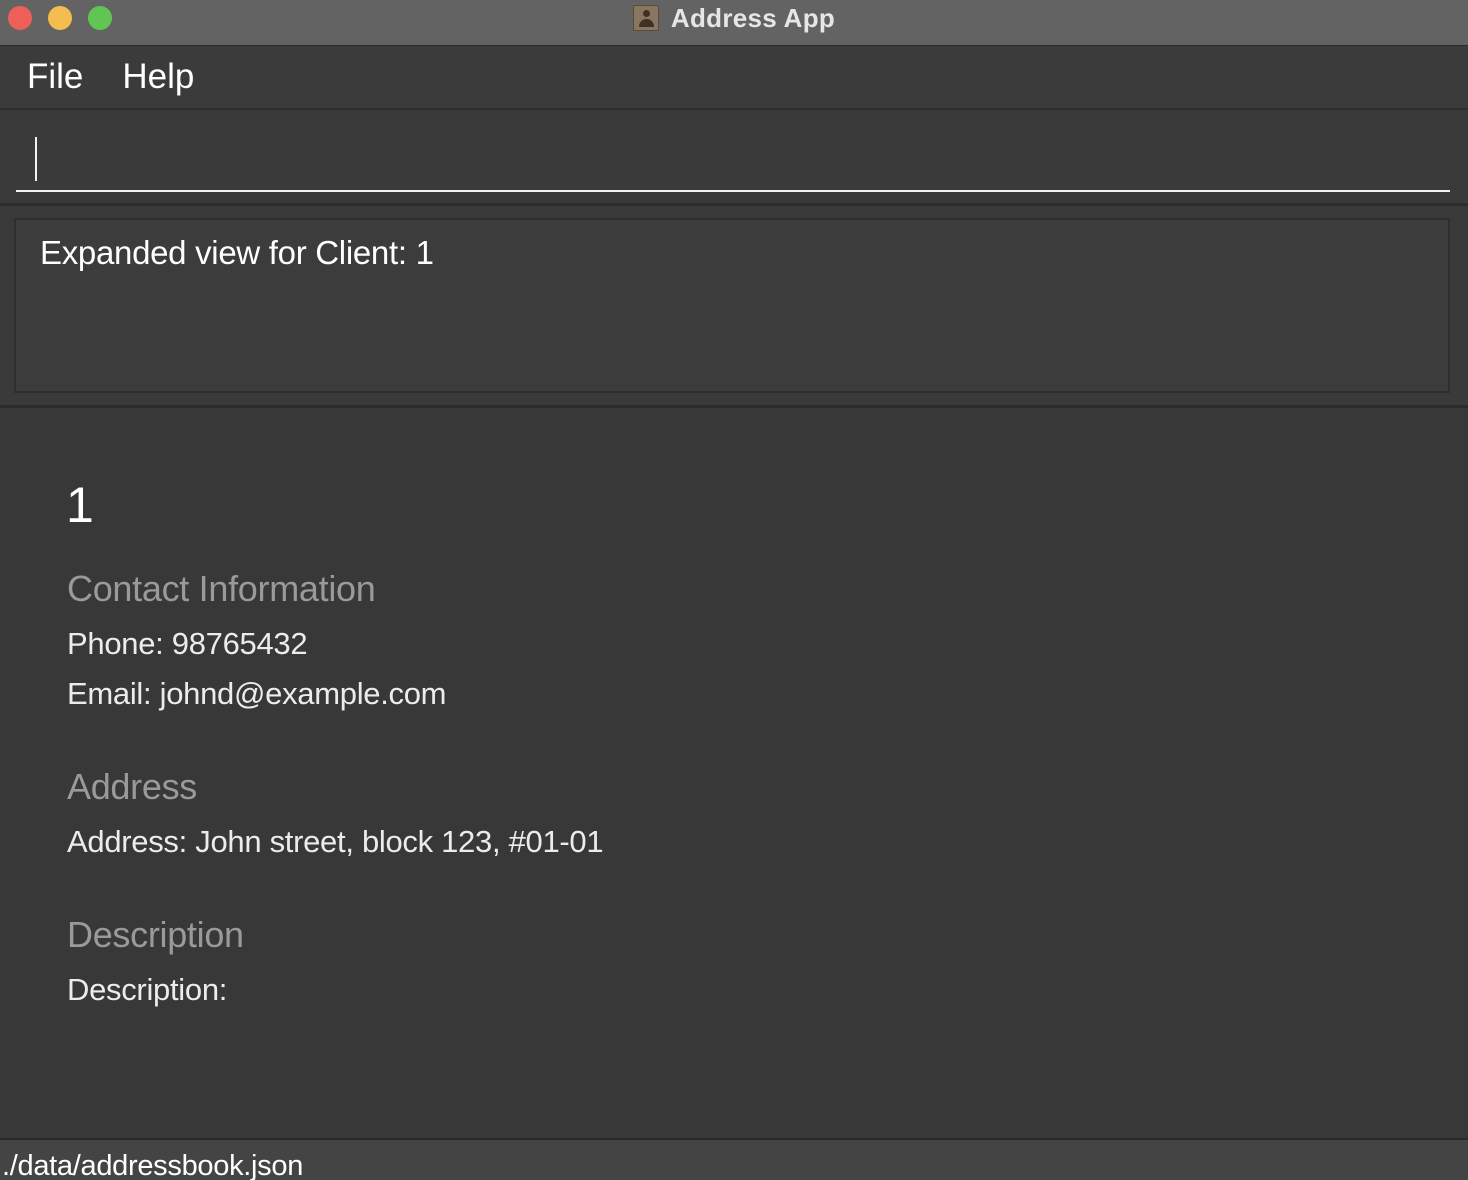  What do you see at coordinates (645, 18) in the screenshot?
I see `contacts-book-icon` at bounding box center [645, 18].